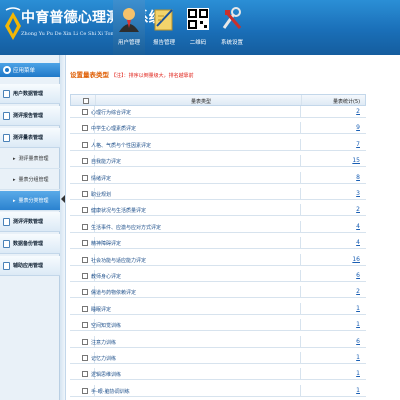 The width and height of the screenshot is (400, 400). Describe the element at coordinates (218, 374) in the screenshot. I see `table-row: 逻辑思维训练 1` at that location.